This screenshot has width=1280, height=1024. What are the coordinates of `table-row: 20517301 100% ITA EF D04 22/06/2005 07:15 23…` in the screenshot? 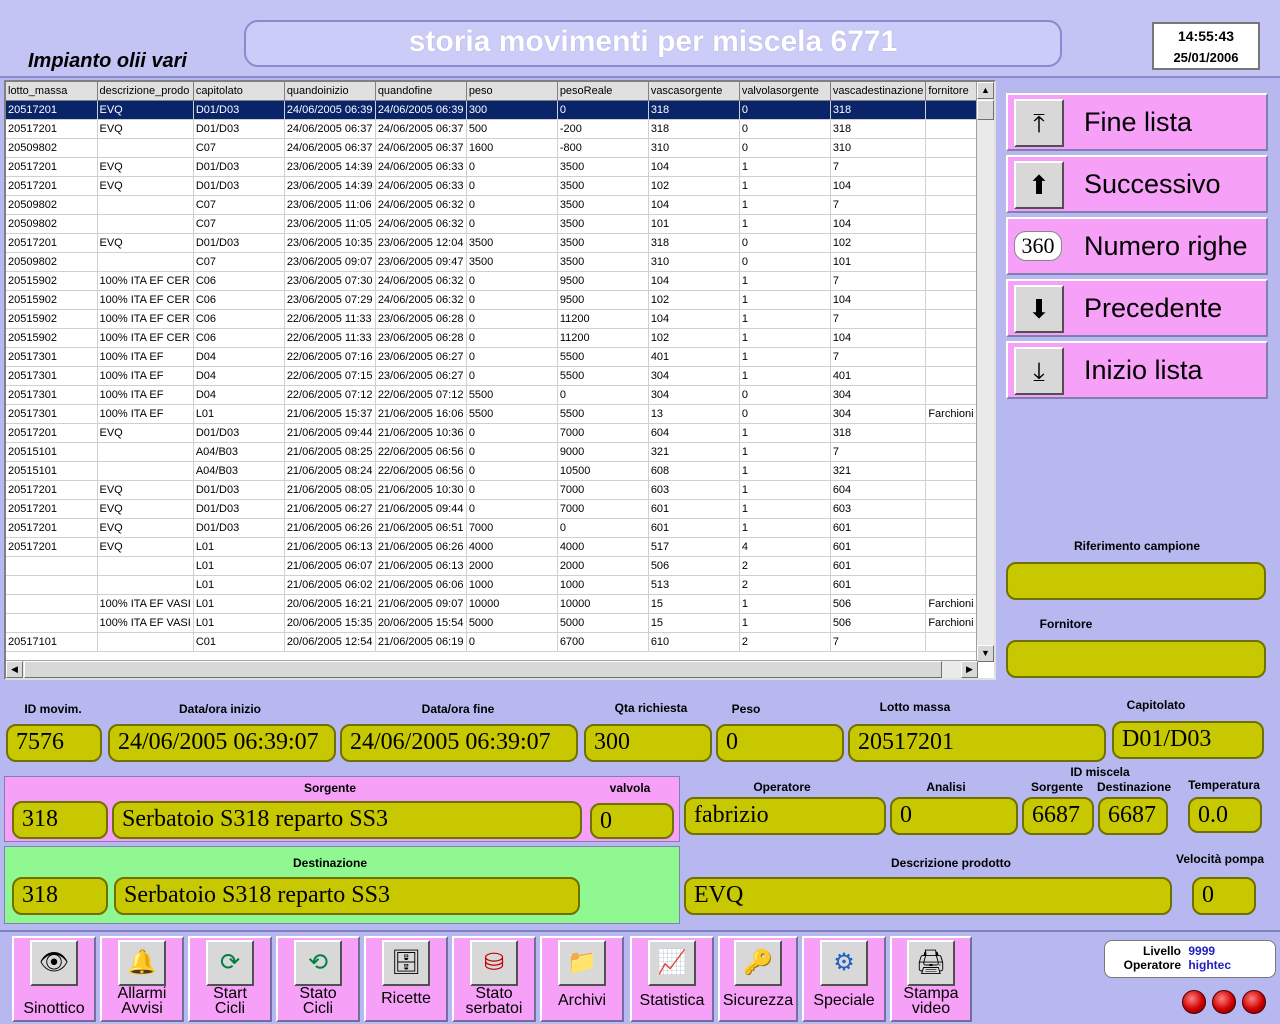 It's located at (497, 376).